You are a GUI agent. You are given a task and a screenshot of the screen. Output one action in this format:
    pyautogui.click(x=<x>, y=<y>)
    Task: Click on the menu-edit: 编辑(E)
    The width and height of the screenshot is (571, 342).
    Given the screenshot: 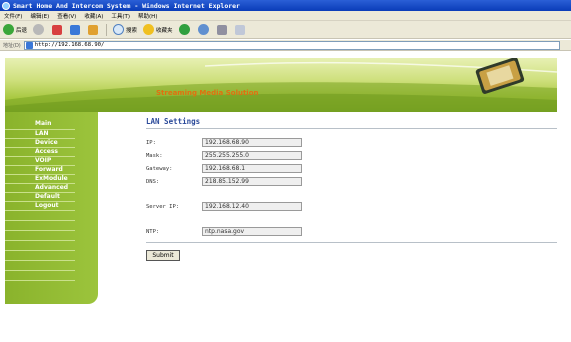 What is the action you would take?
    pyautogui.click(x=39, y=16)
    